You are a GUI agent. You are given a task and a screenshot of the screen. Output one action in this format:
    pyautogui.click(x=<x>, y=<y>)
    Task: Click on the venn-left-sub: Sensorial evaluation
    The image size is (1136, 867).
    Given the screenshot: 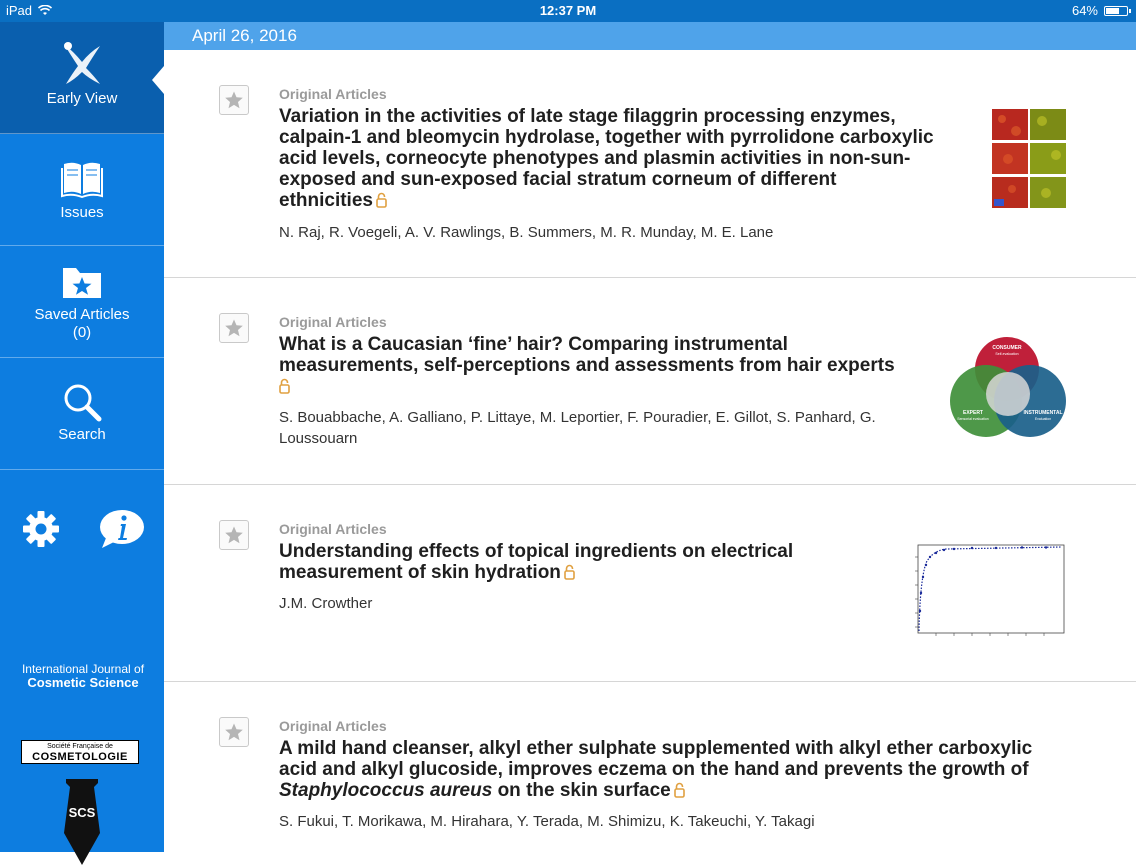 What is the action you would take?
    pyautogui.click(x=973, y=419)
    